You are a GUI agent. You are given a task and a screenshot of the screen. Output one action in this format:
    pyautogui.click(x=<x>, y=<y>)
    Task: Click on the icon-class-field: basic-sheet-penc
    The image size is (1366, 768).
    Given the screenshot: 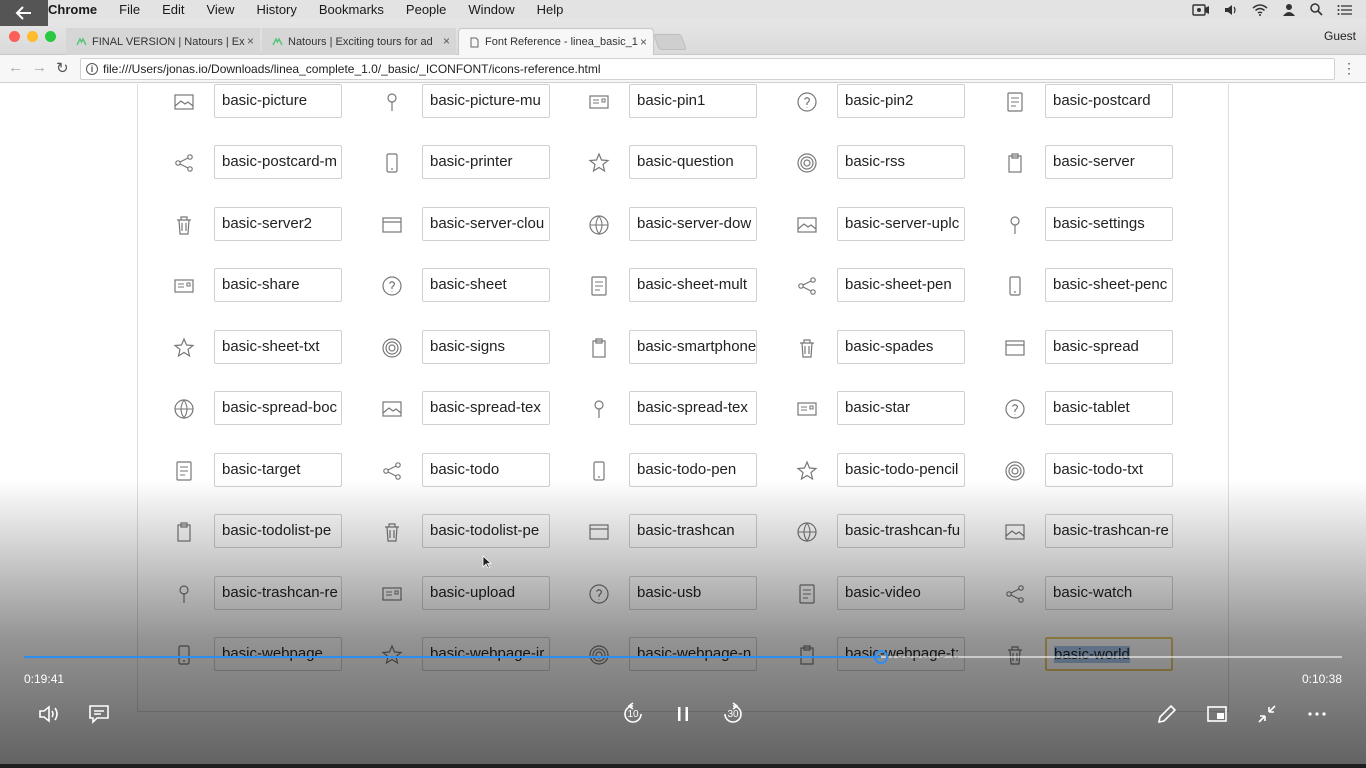 What is the action you would take?
    pyautogui.click(x=1109, y=285)
    